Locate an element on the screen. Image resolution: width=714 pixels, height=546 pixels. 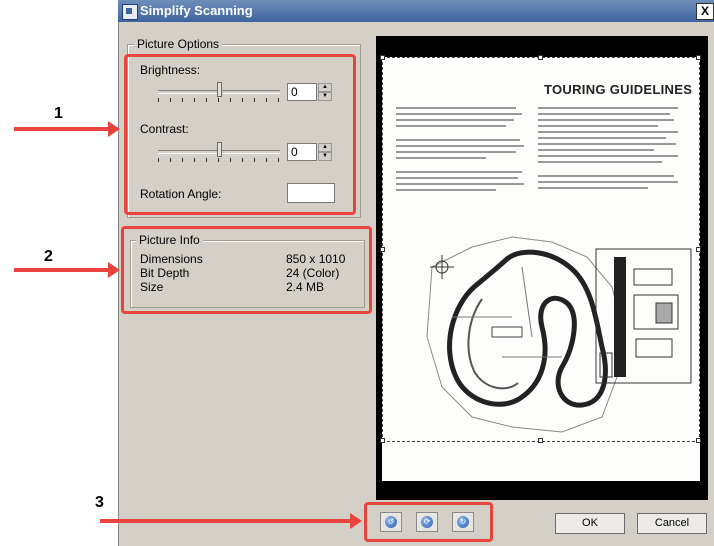
title-bar: Simplify Scanning X is located at coordinates (416, 11).